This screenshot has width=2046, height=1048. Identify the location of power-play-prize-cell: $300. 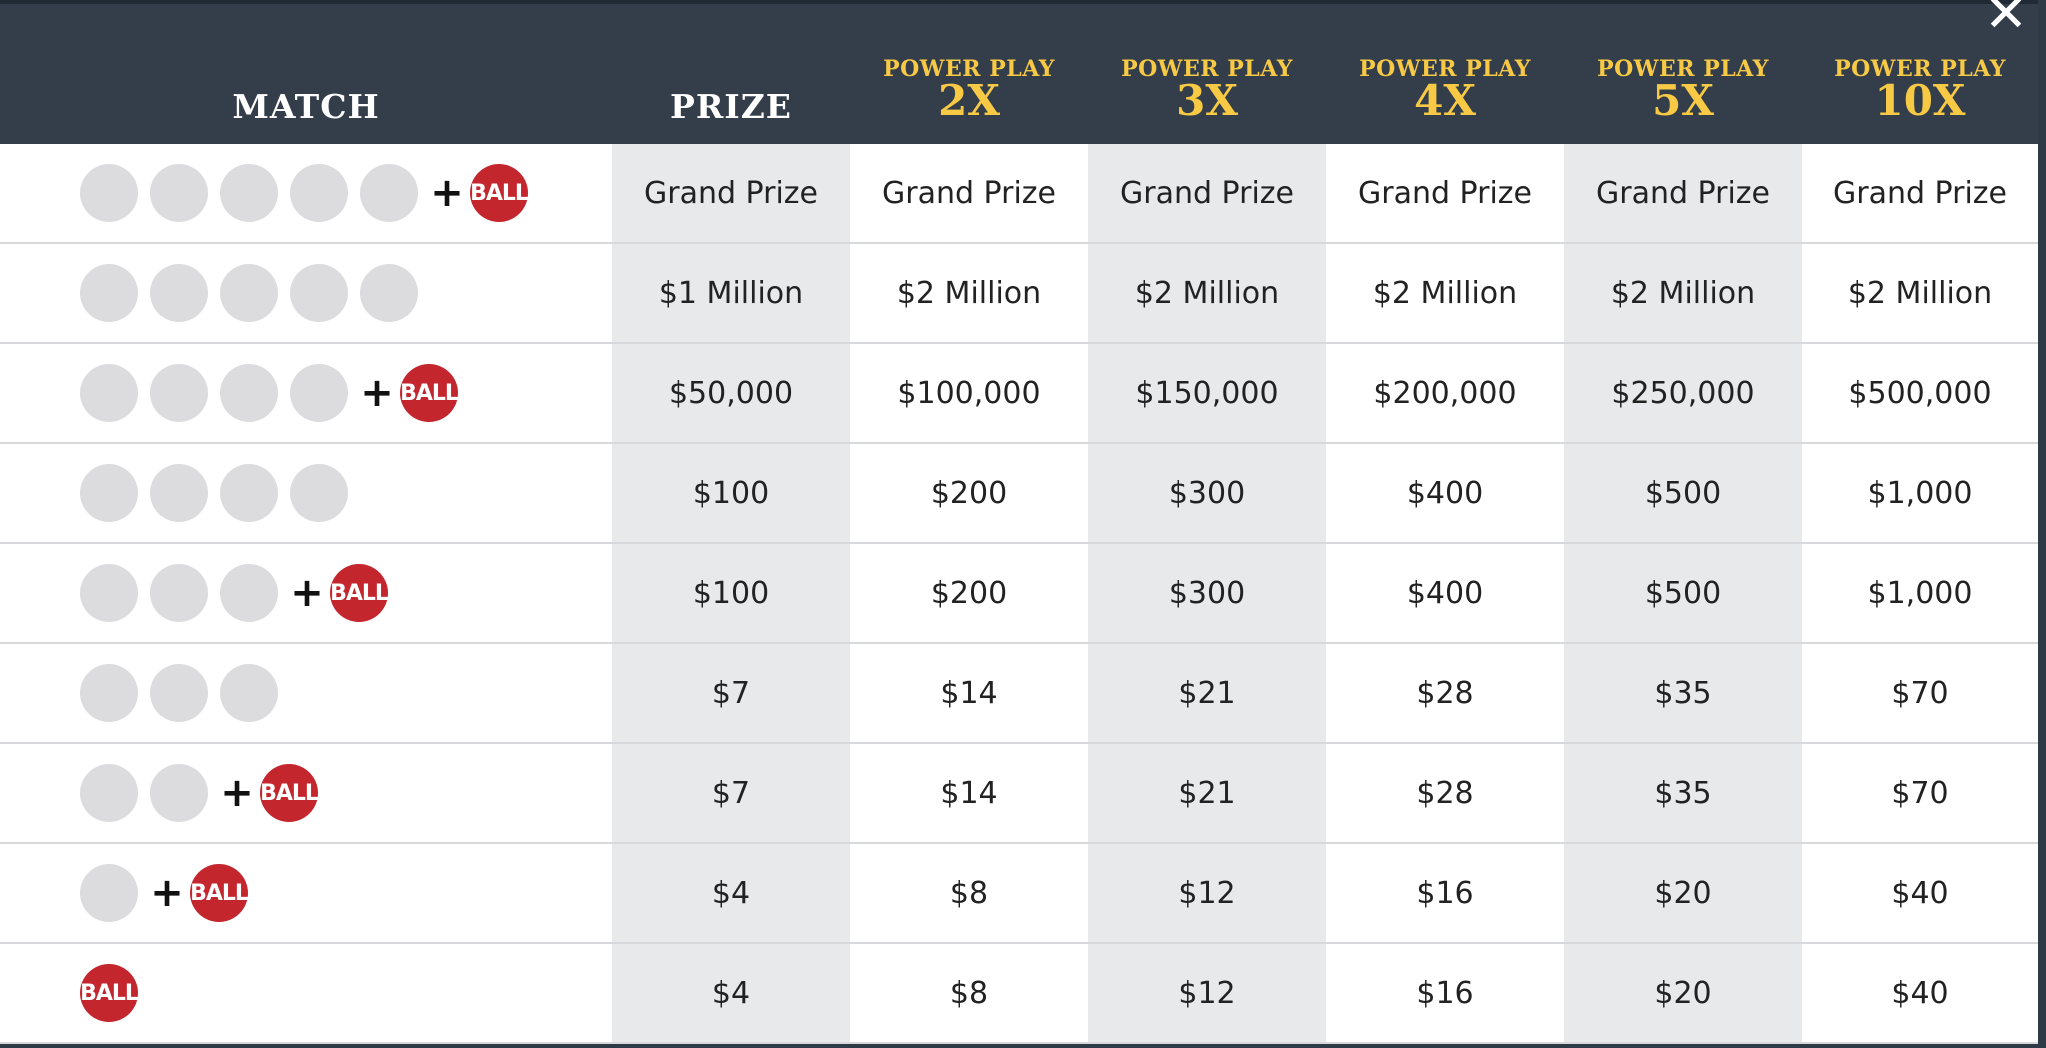
(1207, 593).